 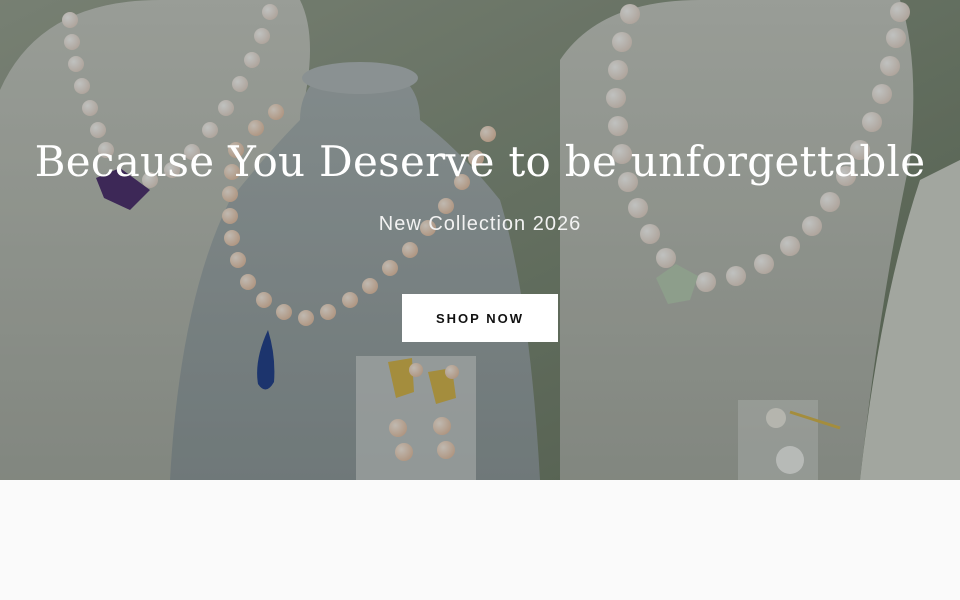 I want to click on hero-subheadline: New Collection 2026, so click(x=480, y=224).